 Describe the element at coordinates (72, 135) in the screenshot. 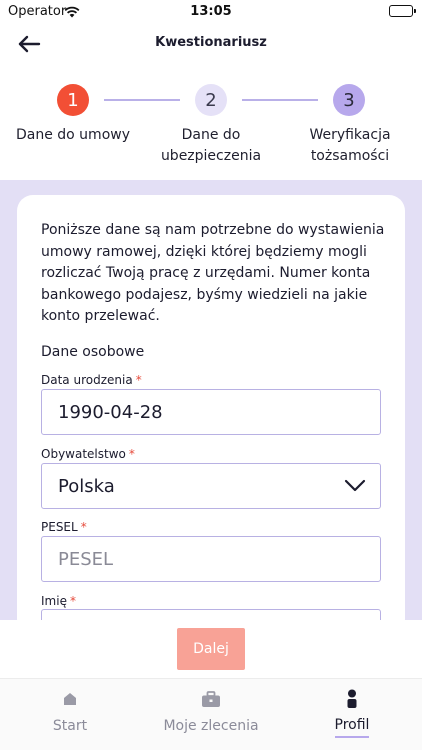

I see `step-1-label: Dane do umowy` at that location.